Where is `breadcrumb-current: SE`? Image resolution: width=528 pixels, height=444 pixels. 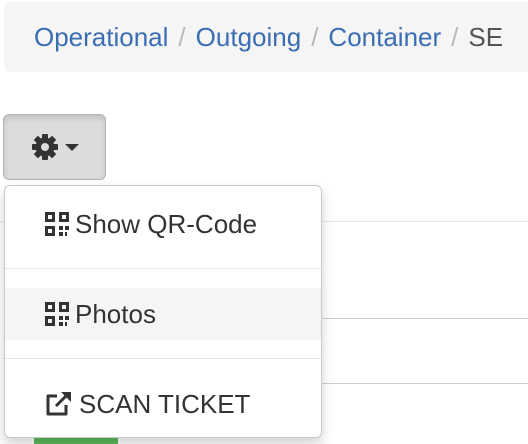 breadcrumb-current: SE is located at coordinates (486, 36).